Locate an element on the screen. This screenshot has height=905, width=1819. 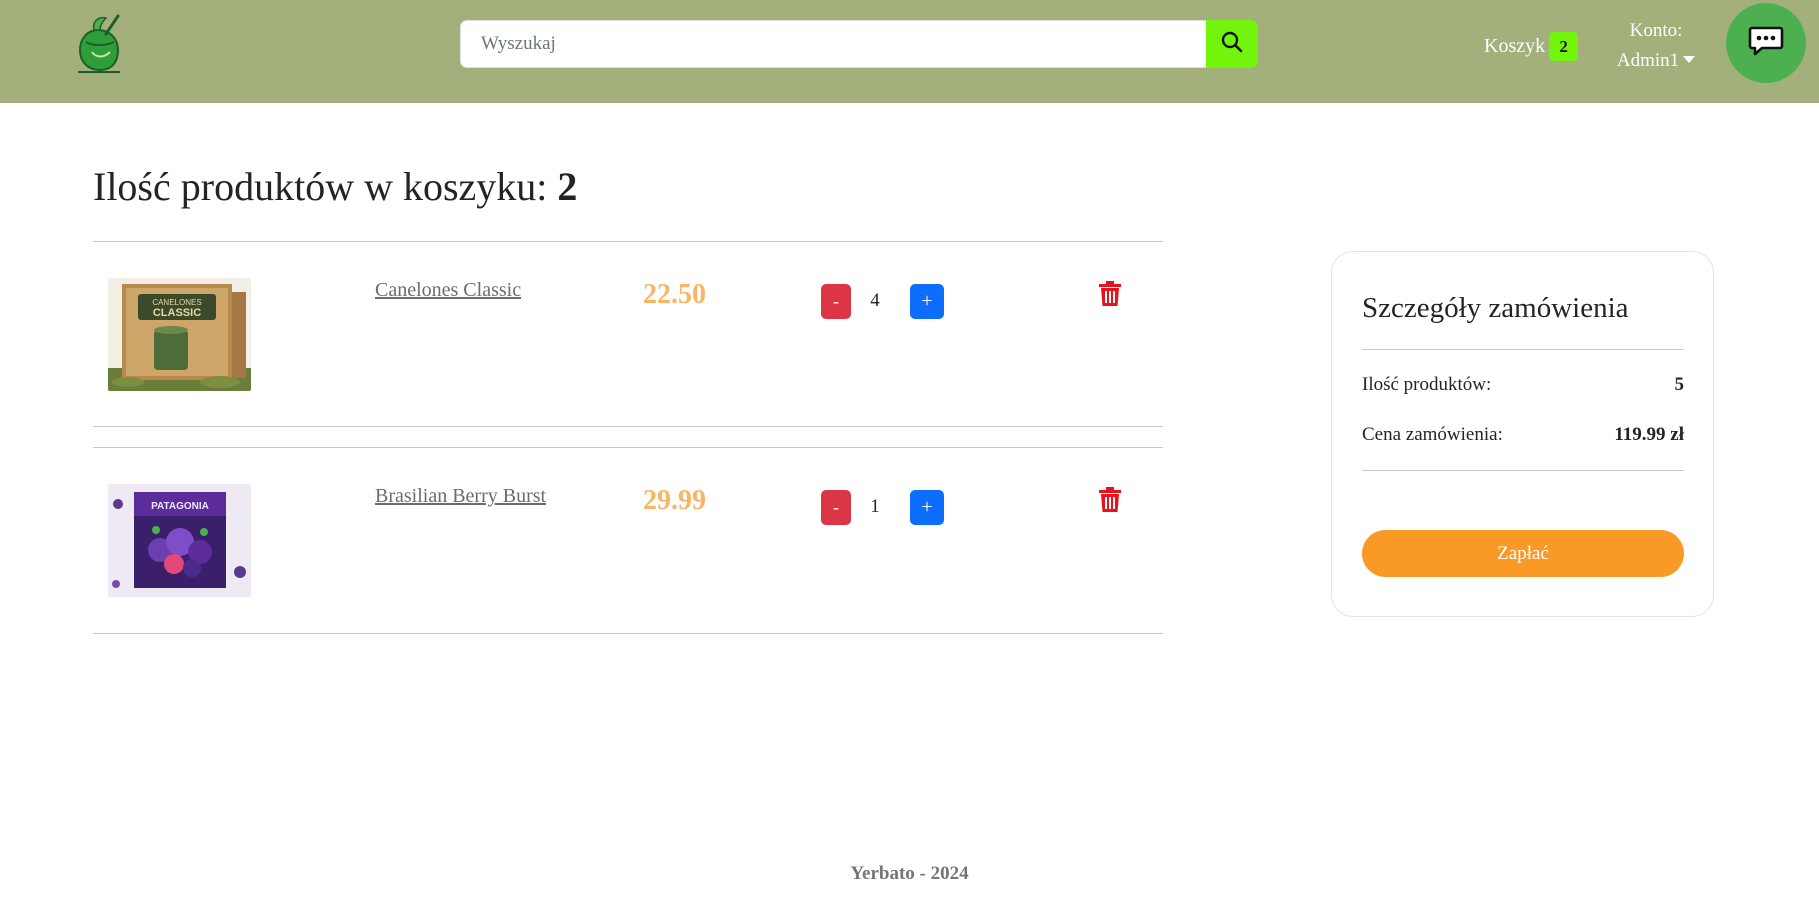
account-user-row: Admin1 is located at coordinates (1656, 61).